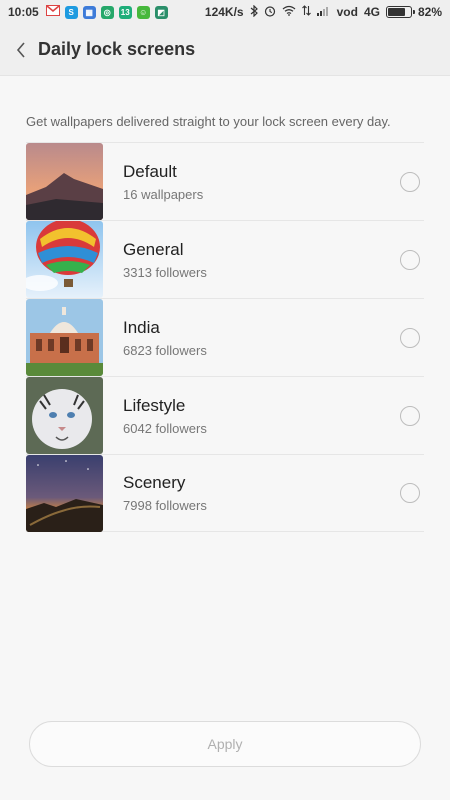  Describe the element at coordinates (371, 12) in the screenshot. I see `network-type: 4G` at that location.